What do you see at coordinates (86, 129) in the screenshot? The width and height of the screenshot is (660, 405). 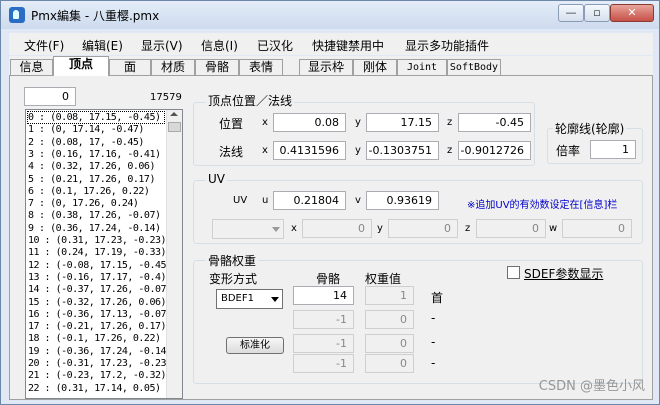 I see `list-item: 1 : (0, 17.14, -0.47)` at bounding box center [86, 129].